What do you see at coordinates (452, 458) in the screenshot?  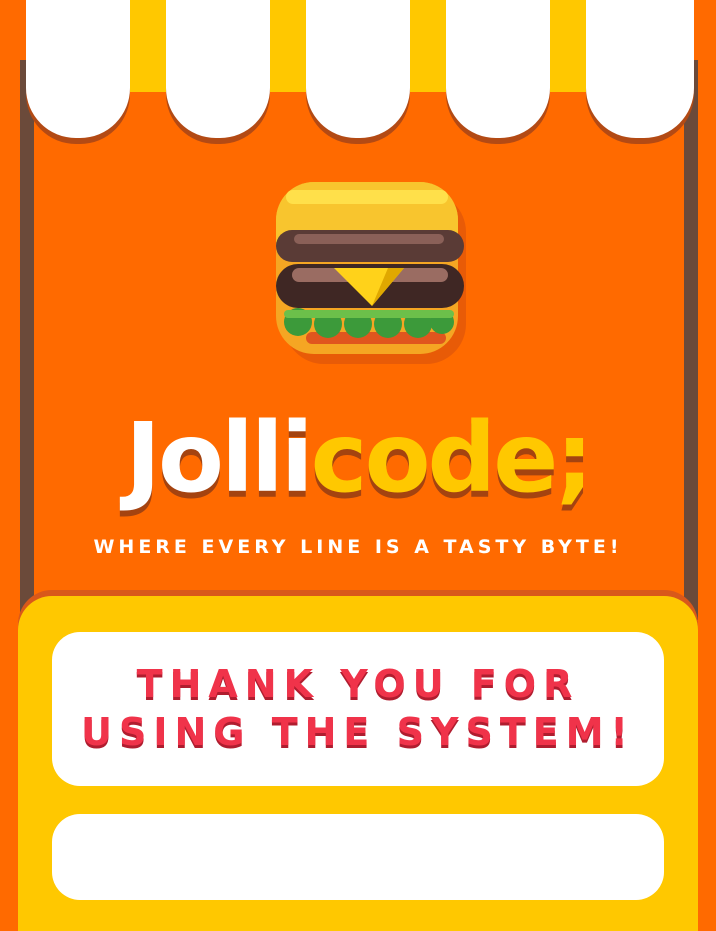 I see `brand-name-part2: code;` at bounding box center [452, 458].